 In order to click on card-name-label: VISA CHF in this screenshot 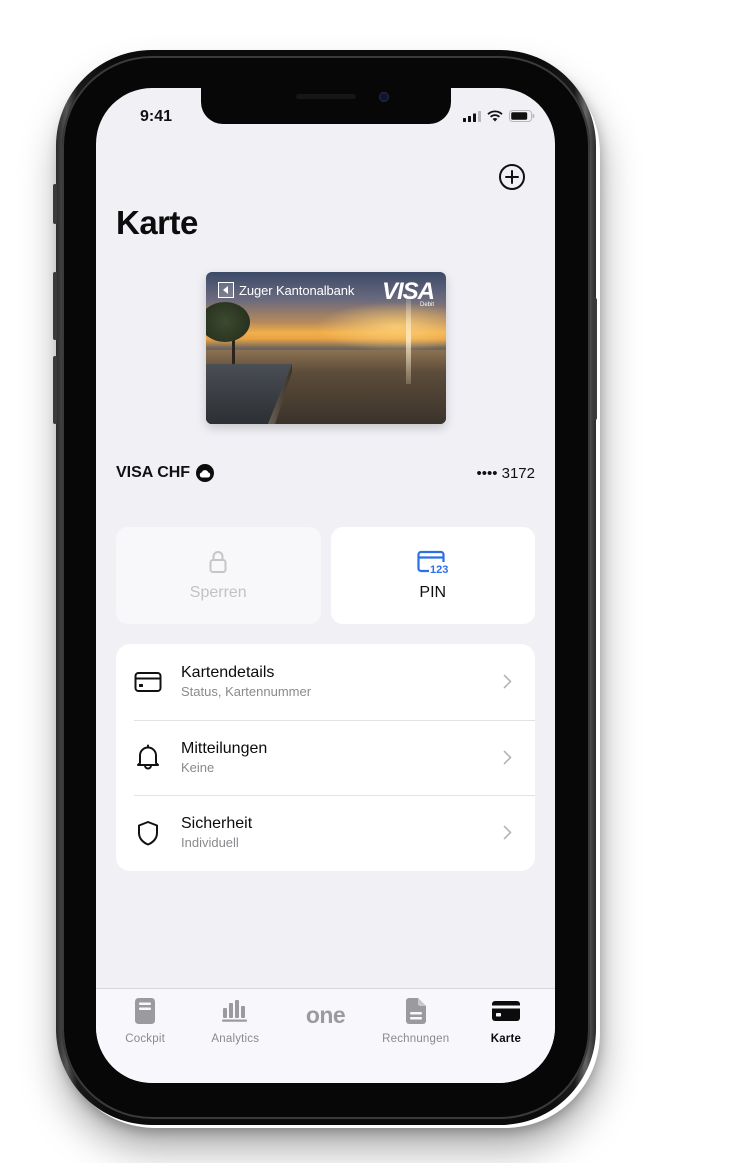, I will do `click(153, 472)`.